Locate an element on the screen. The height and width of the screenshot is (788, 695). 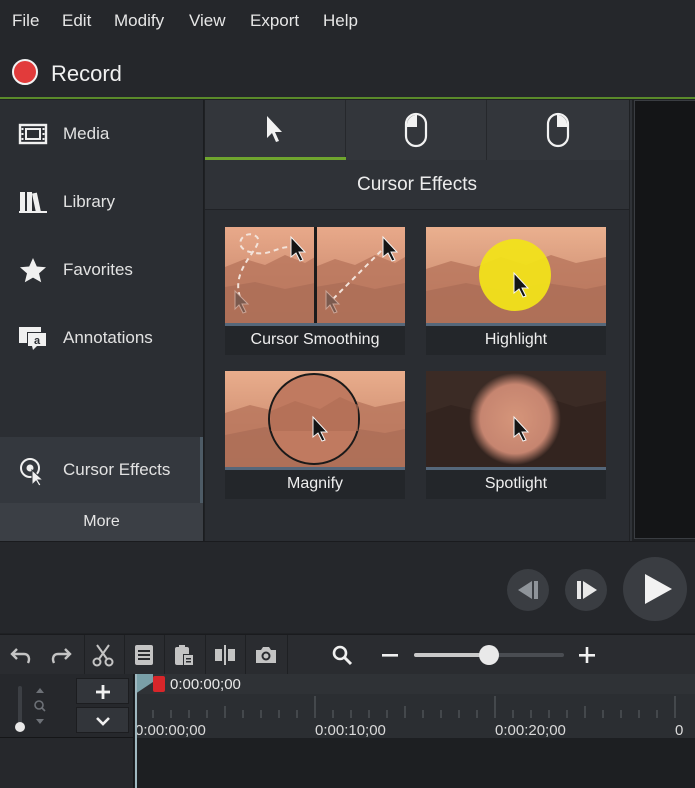
sidebar-item-favorites: Favorites is located at coordinates (102, 270).